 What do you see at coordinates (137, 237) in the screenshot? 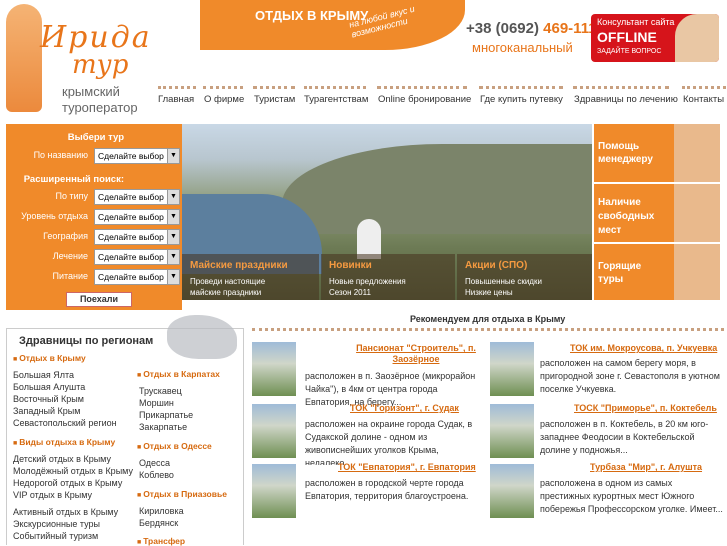
I see `select-geo: Сделайте выбор ▼` at bounding box center [137, 237].